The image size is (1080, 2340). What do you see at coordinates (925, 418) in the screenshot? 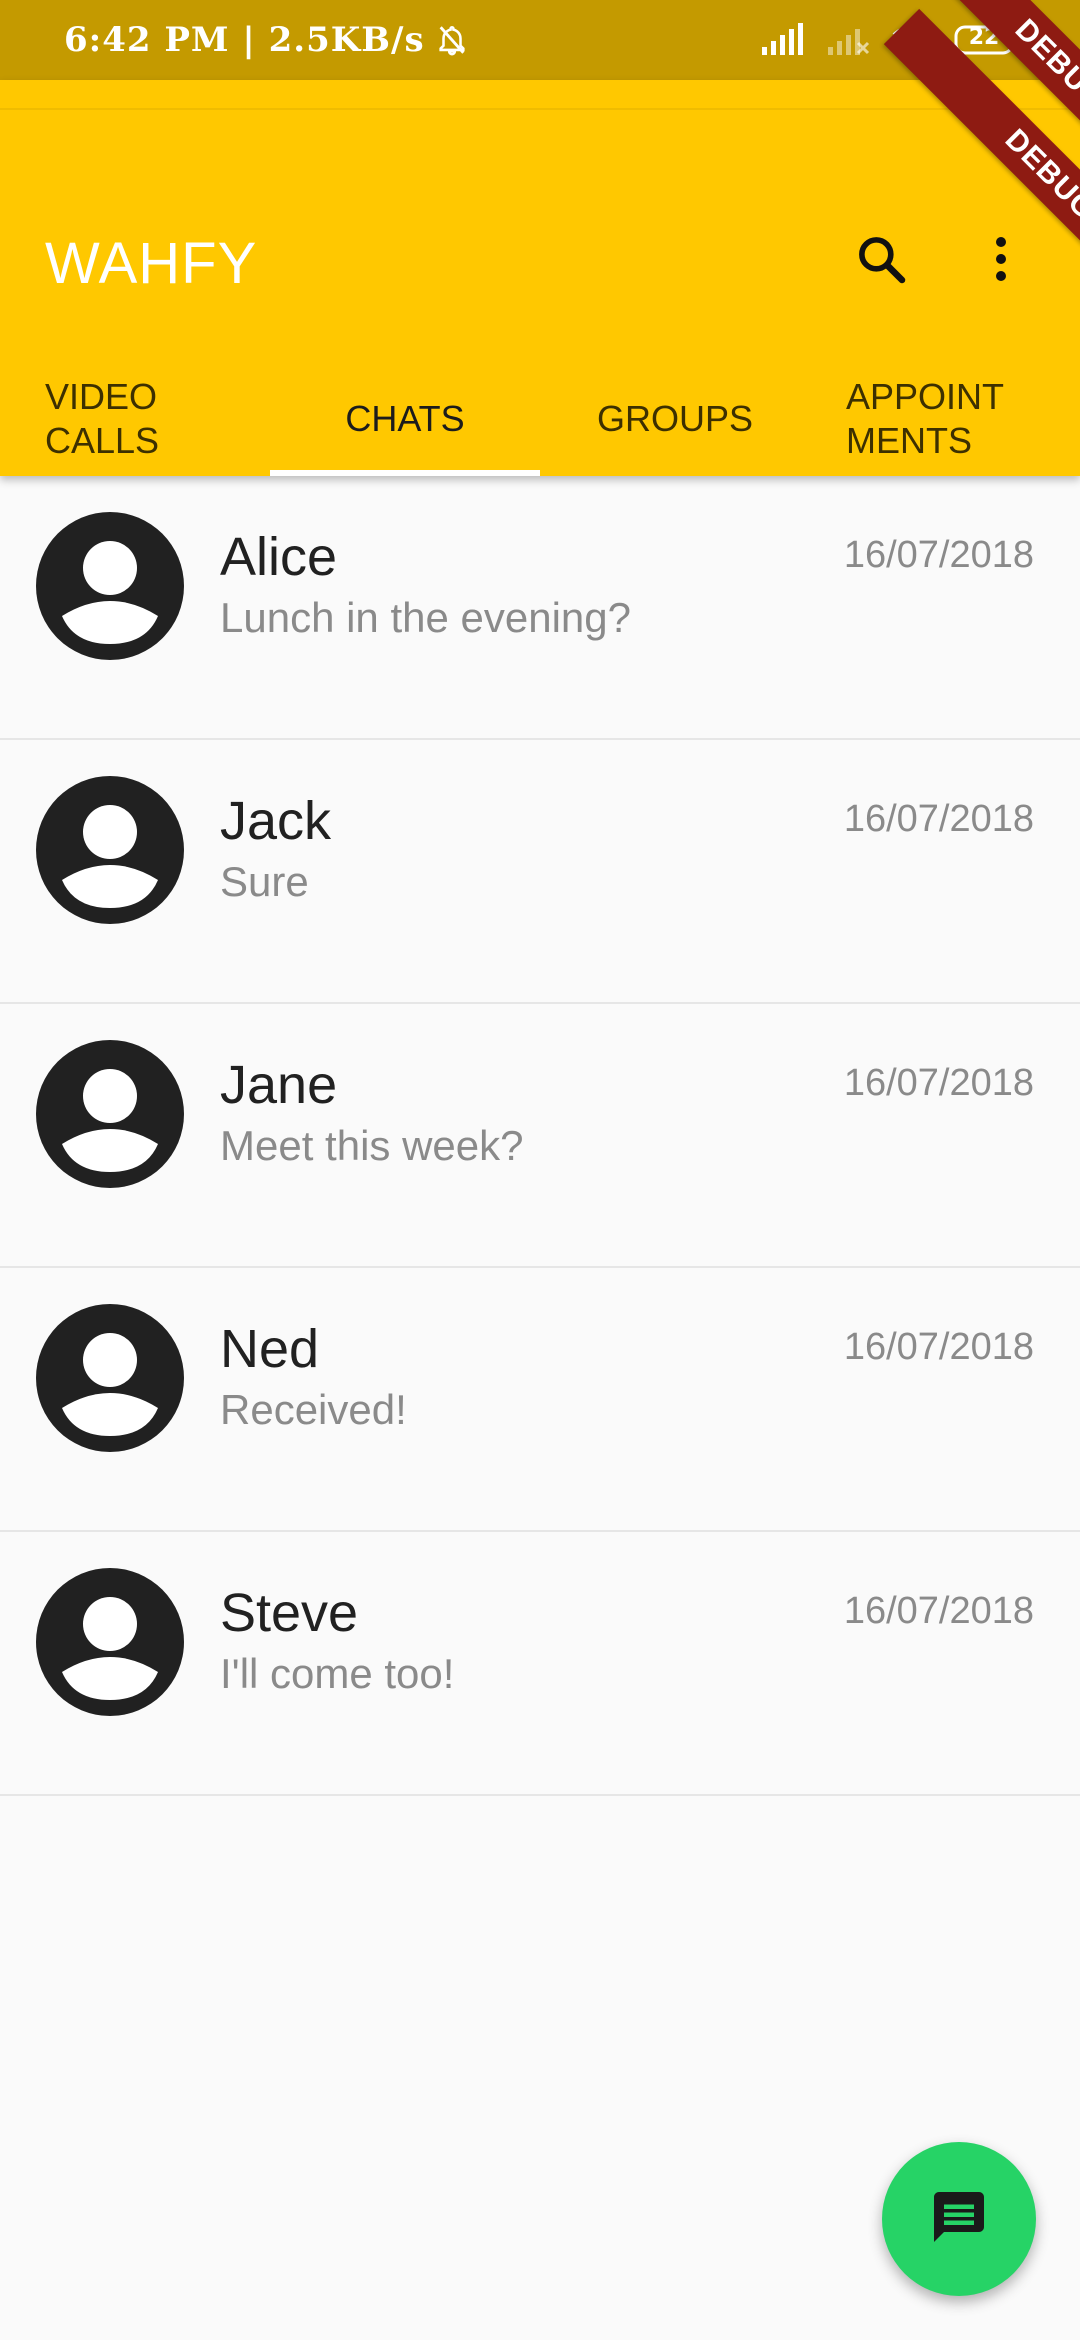
I see `tab-label: APPOINT MENTS` at bounding box center [925, 418].